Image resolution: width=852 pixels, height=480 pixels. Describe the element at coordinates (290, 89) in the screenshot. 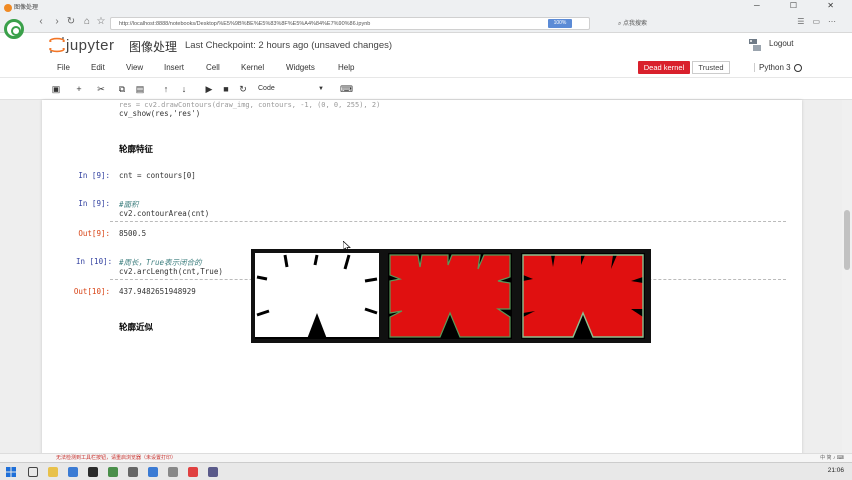

I see `cell-type-select: Code ▼` at that location.